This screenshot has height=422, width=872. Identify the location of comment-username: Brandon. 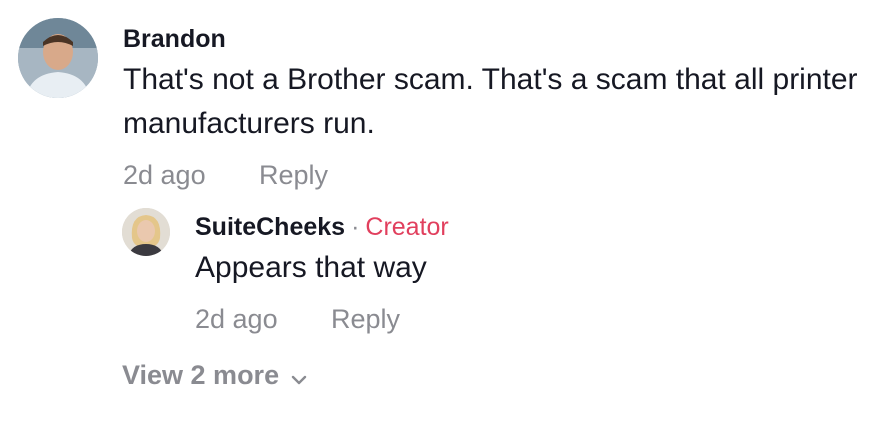
(493, 39).